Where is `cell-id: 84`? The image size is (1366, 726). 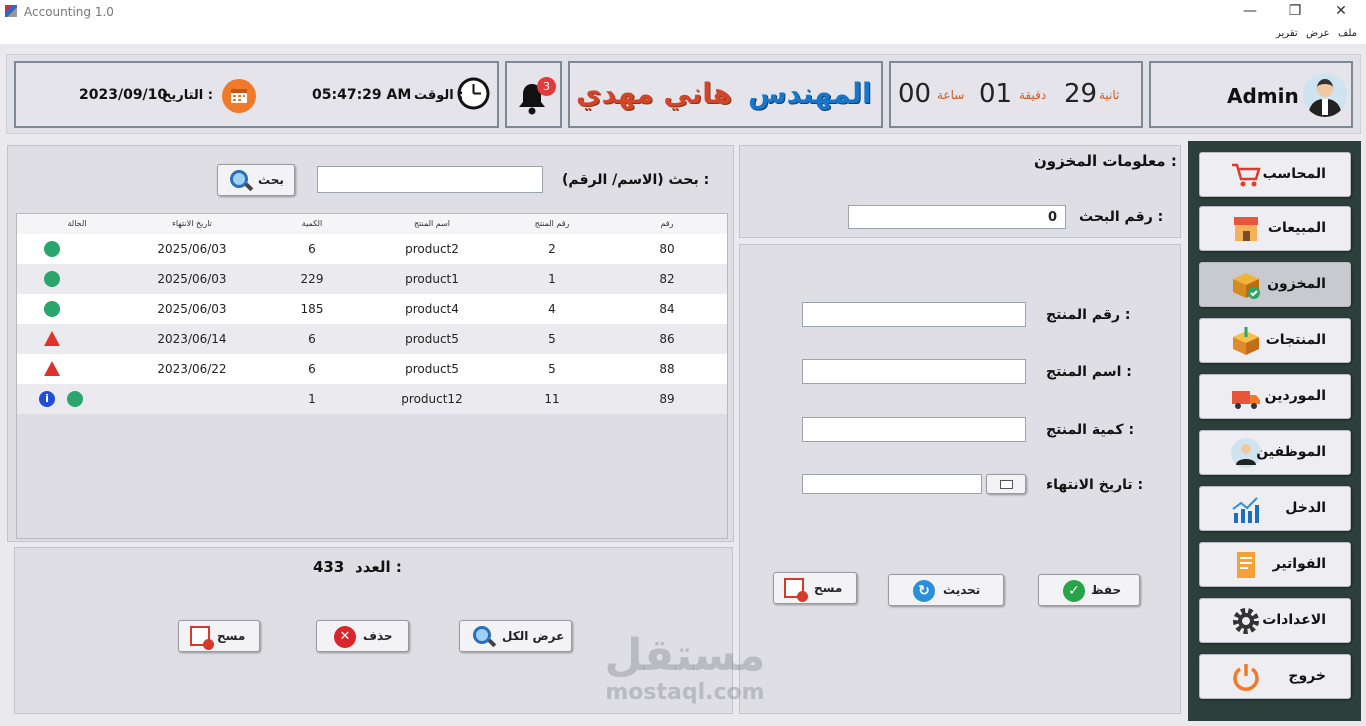
cell-id: 84 is located at coordinates (667, 309).